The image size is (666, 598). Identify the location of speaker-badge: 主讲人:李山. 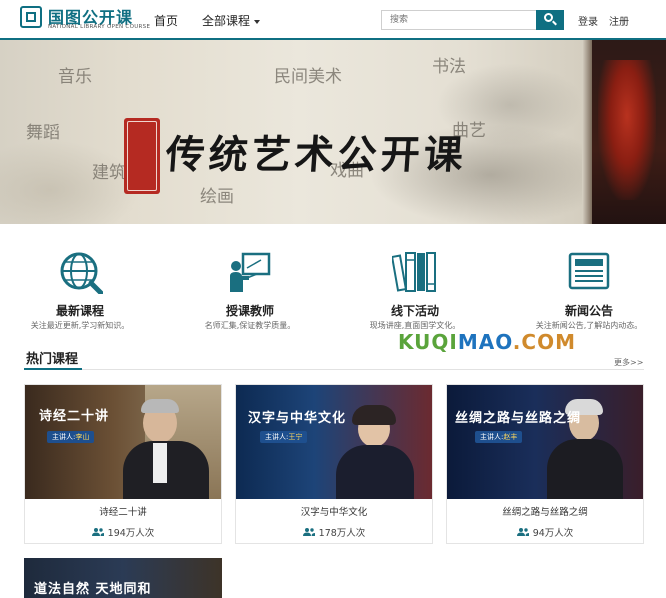
(71, 437).